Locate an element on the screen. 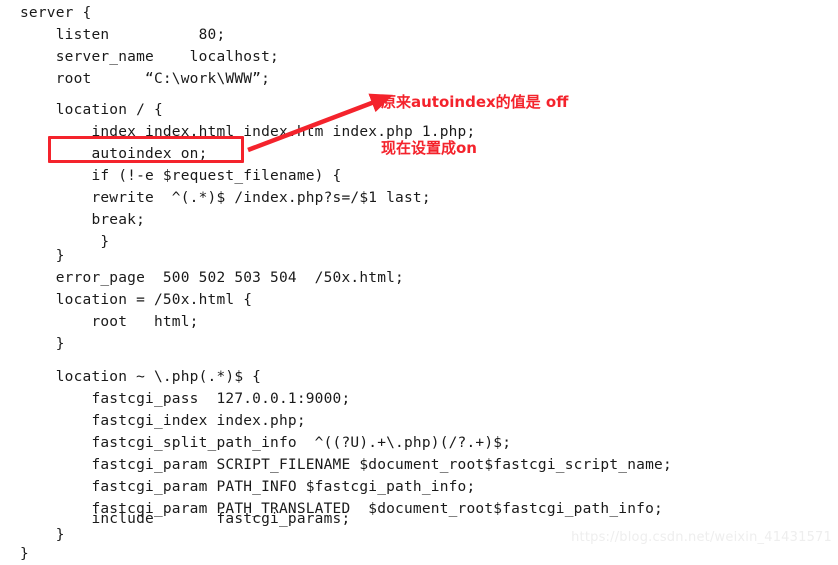 This screenshot has height=565, width=838. code-line: listen 80; is located at coordinates (123, 35).